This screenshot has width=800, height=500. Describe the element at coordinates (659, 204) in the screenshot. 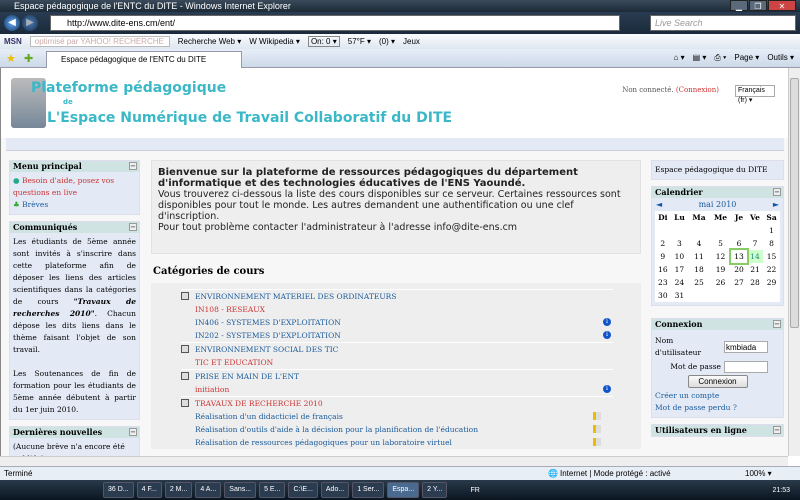

I see `prev-month-button: ◄` at that location.